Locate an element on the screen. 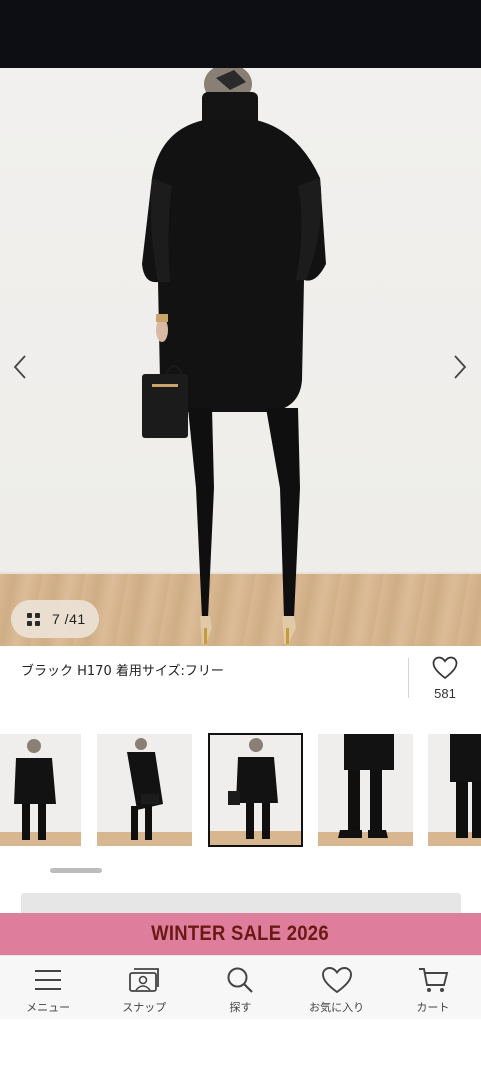 The height and width of the screenshot is (1080, 481). prev-image-button is located at coordinates (20, 367).